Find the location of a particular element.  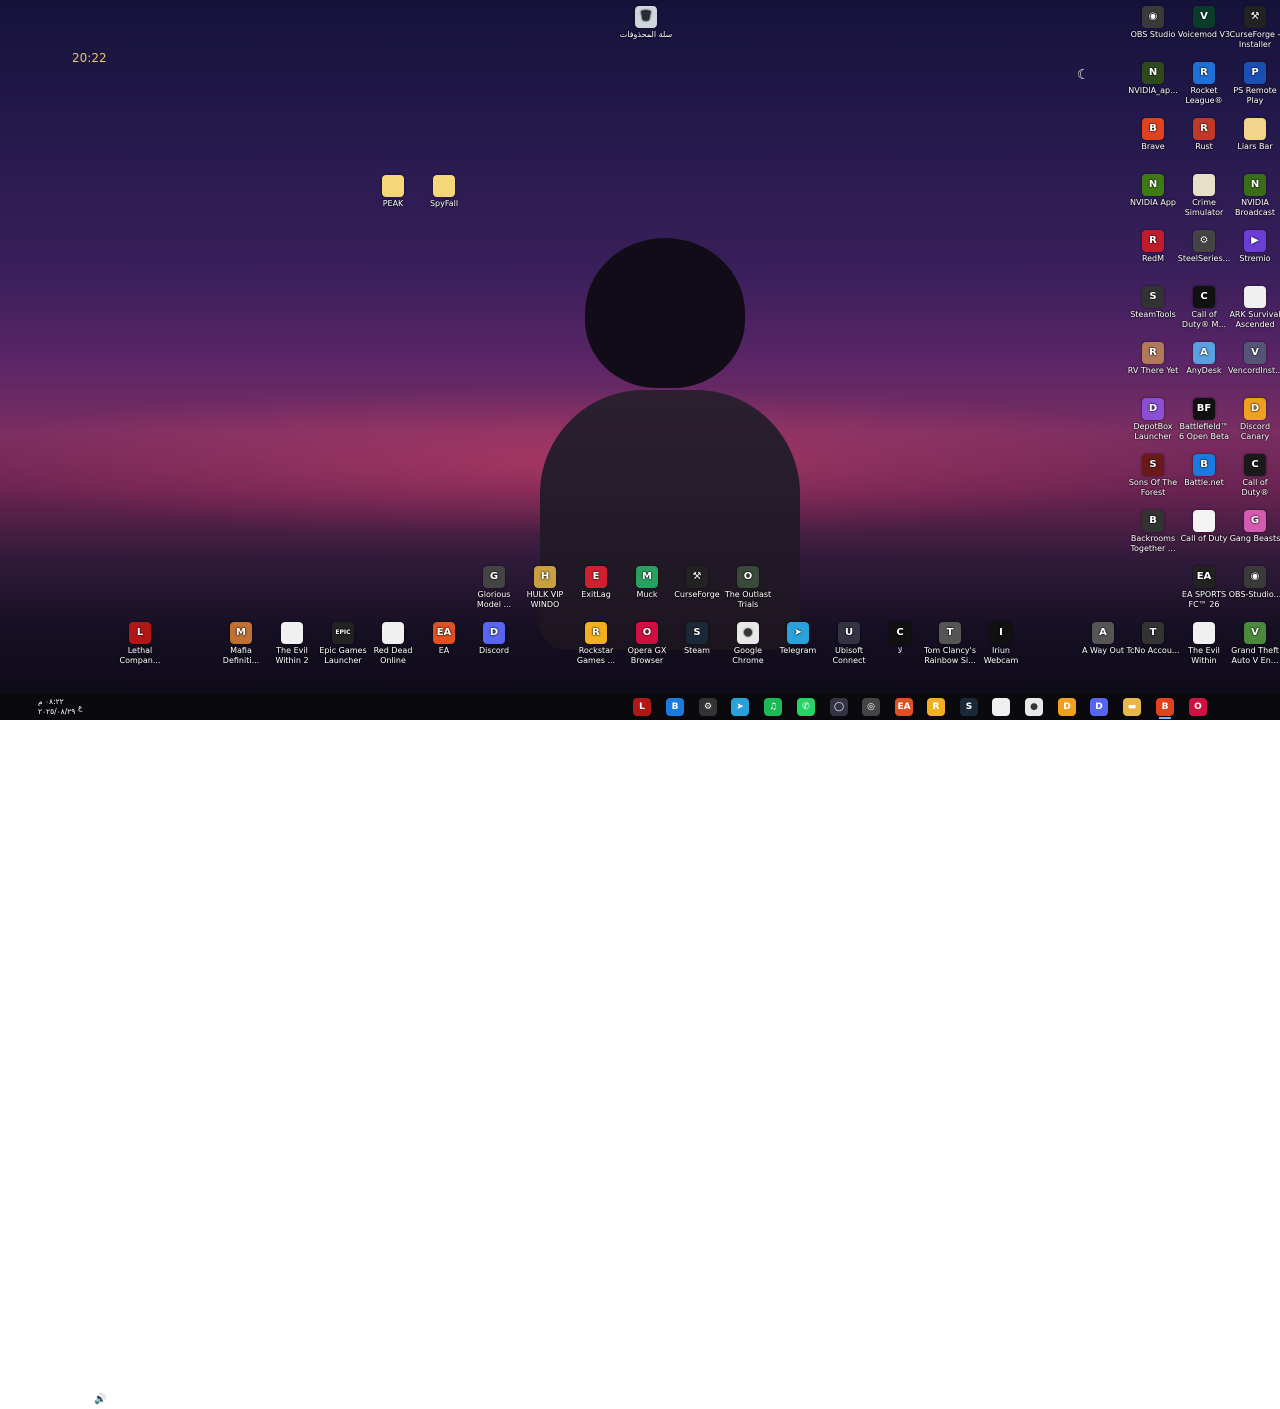

taskbar-app-3-icon: ⚙ is located at coordinates (708, 707).